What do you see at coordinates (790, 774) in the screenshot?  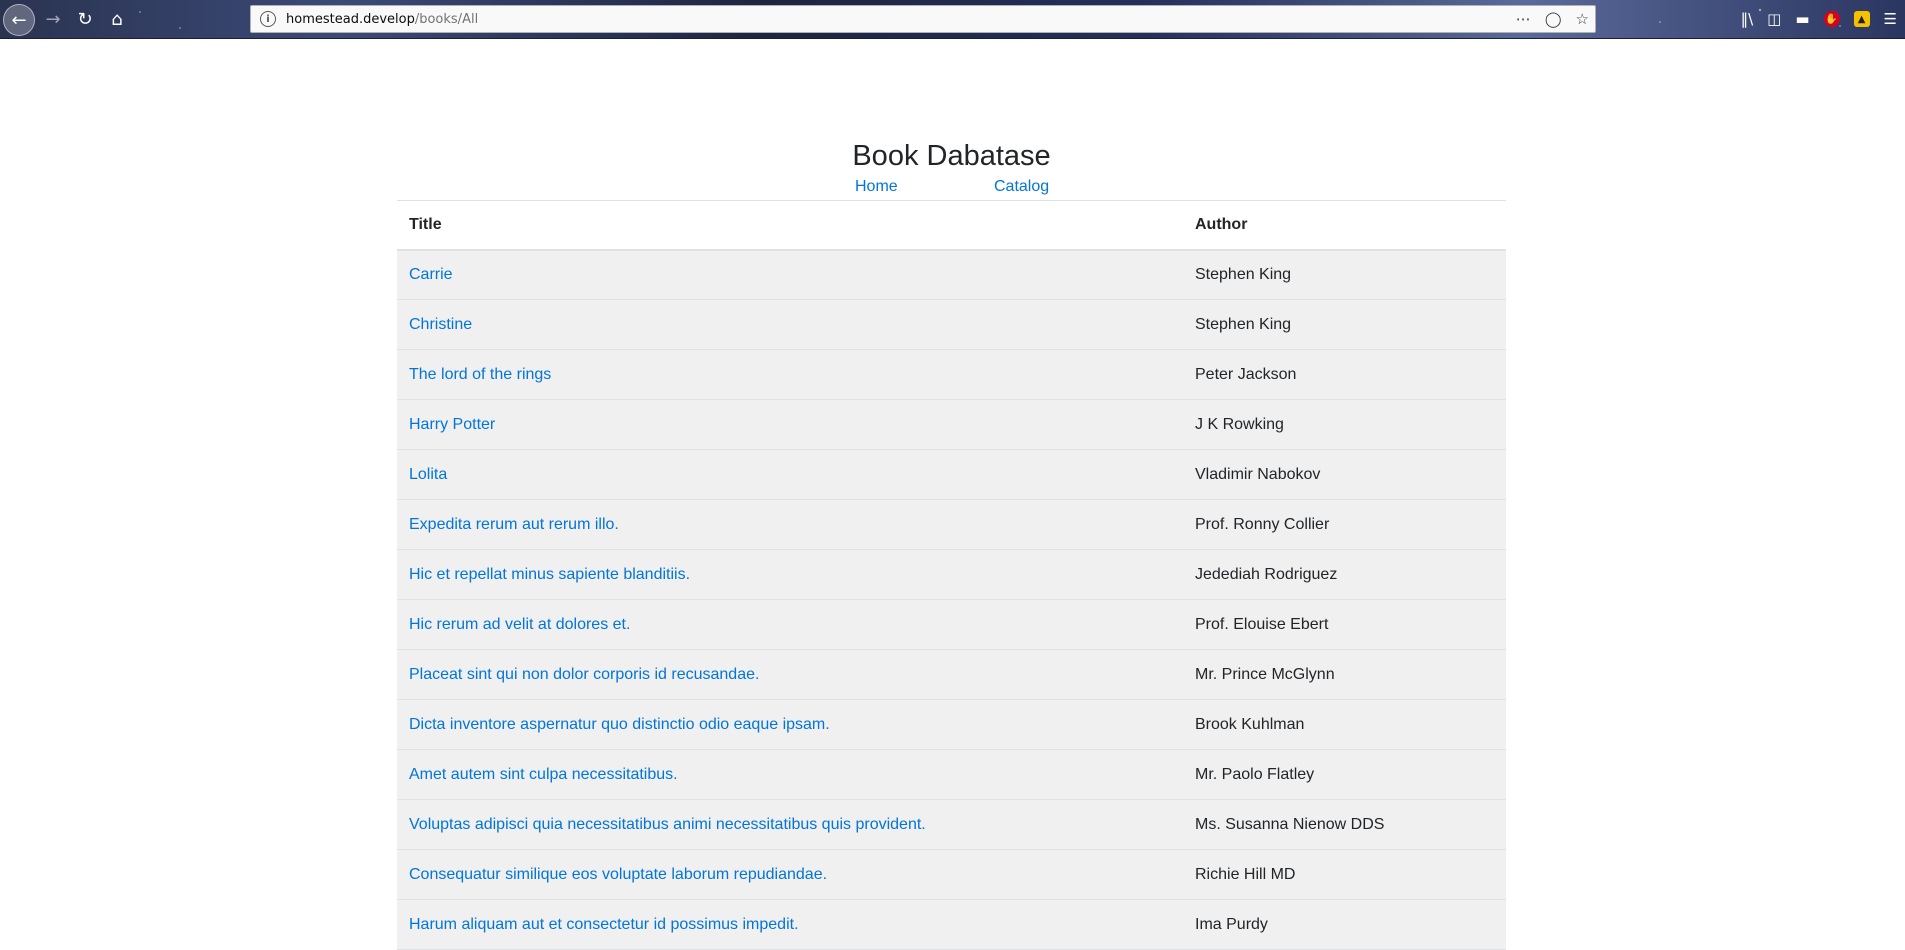 I see `book-title-cell: Amet autem sint culpa necessitatibus.` at bounding box center [790, 774].